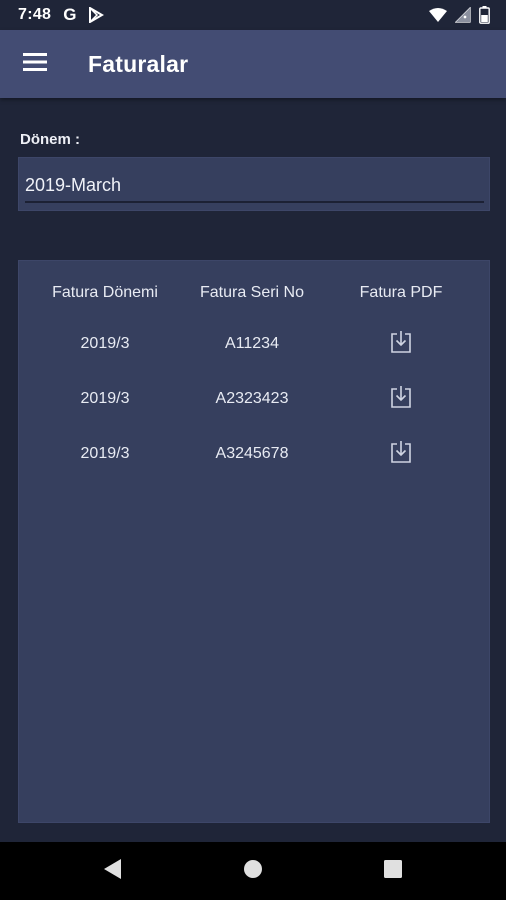 This screenshot has width=506, height=900. I want to click on recents-icon, so click(393, 871).